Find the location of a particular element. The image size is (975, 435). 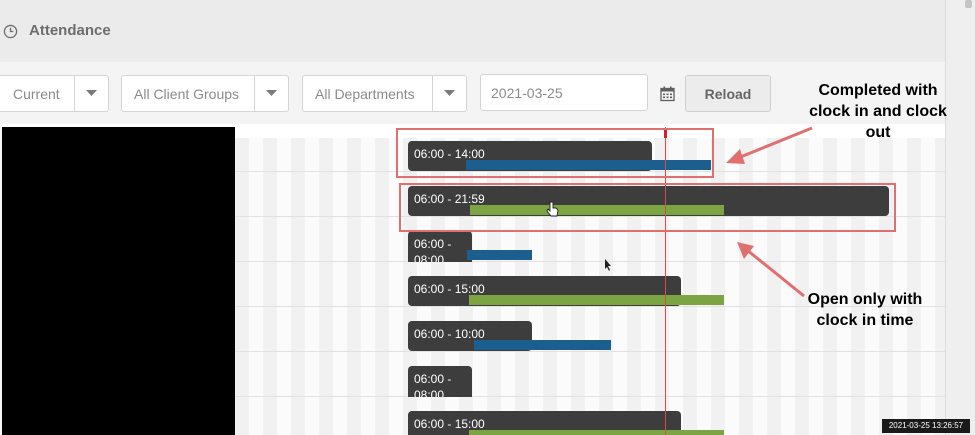

annotation-open: Open only with clock in time is located at coordinates (865, 310).